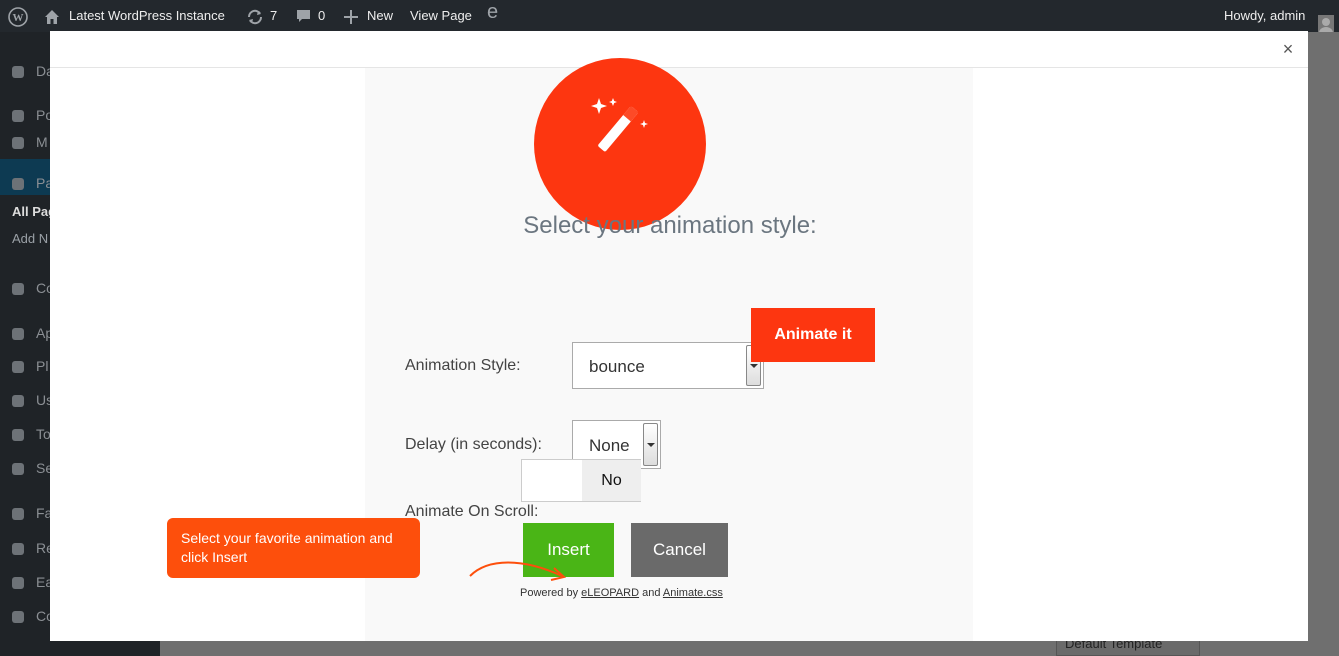 Image resolution: width=1339 pixels, height=656 pixels. I want to click on chevron-down-icon, so click(650, 444).